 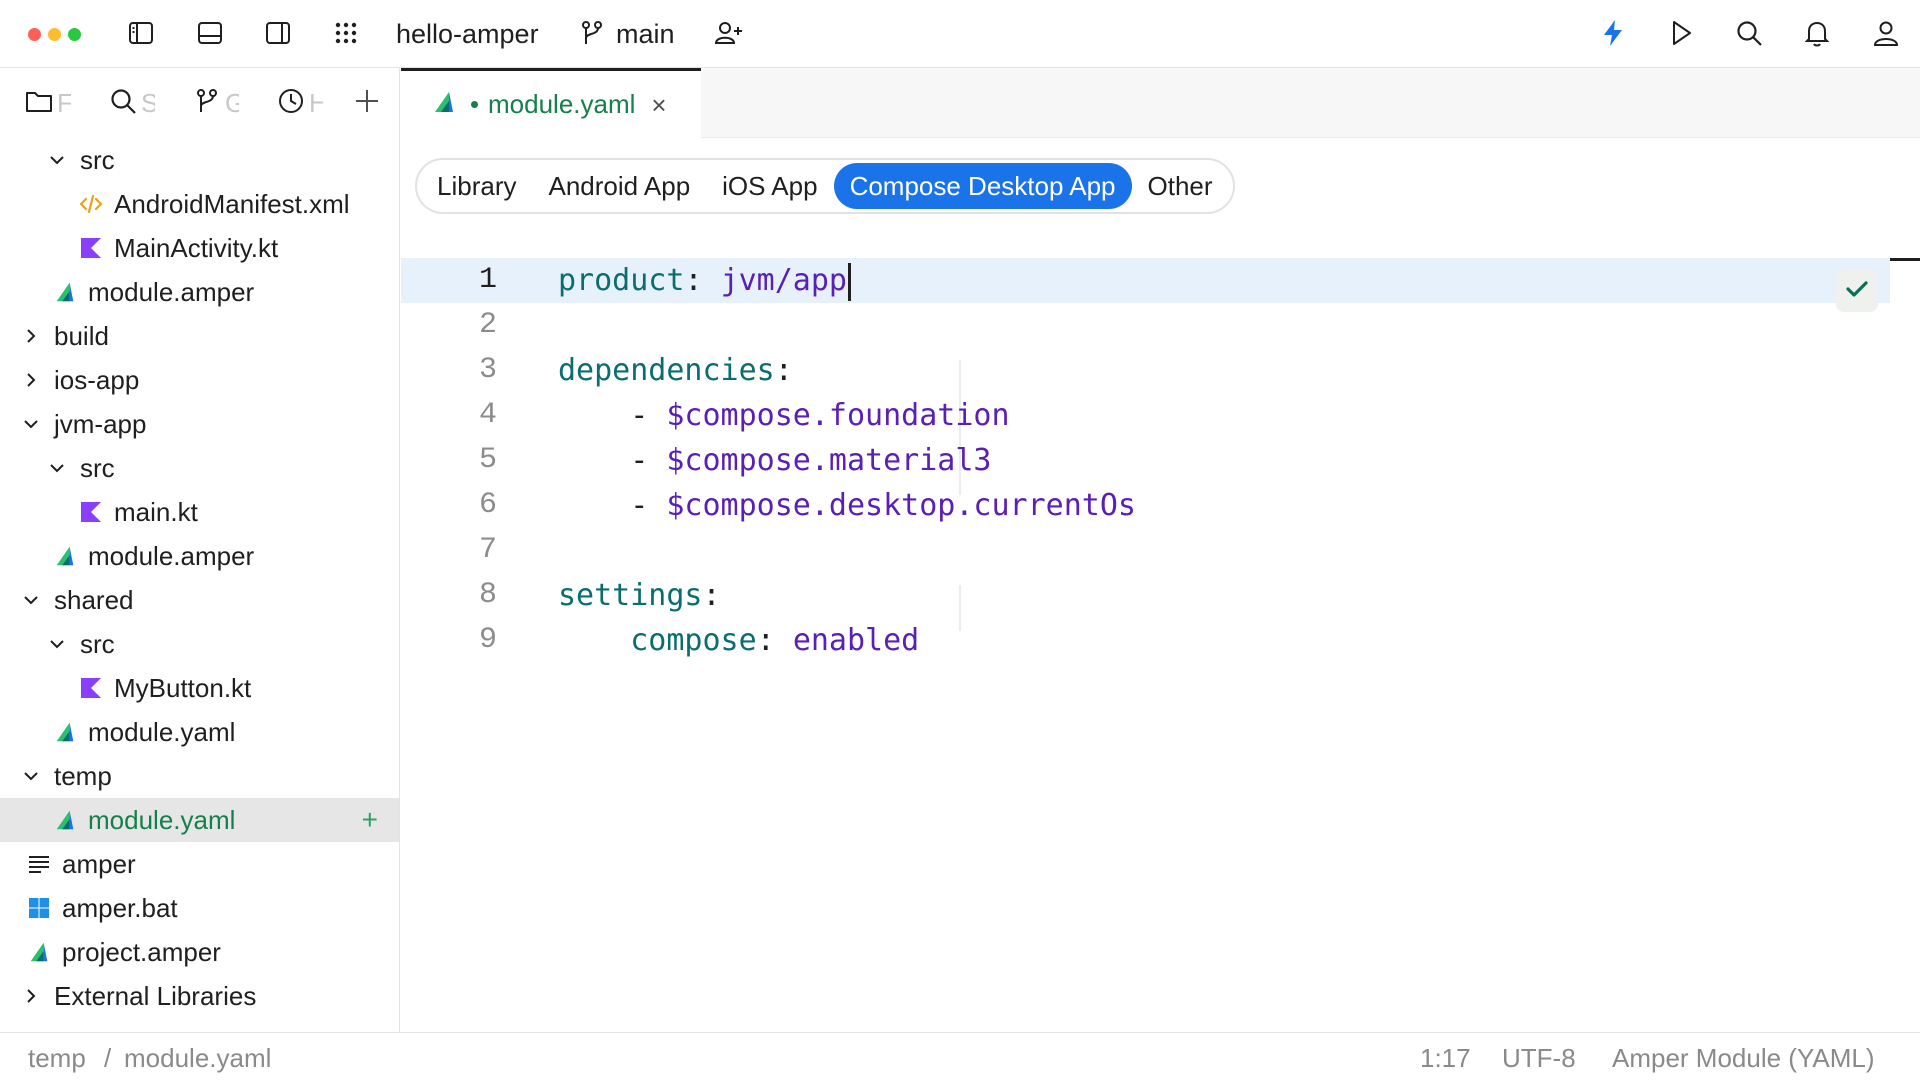 What do you see at coordinates (1749, 33) in the screenshot?
I see `search-icon` at bounding box center [1749, 33].